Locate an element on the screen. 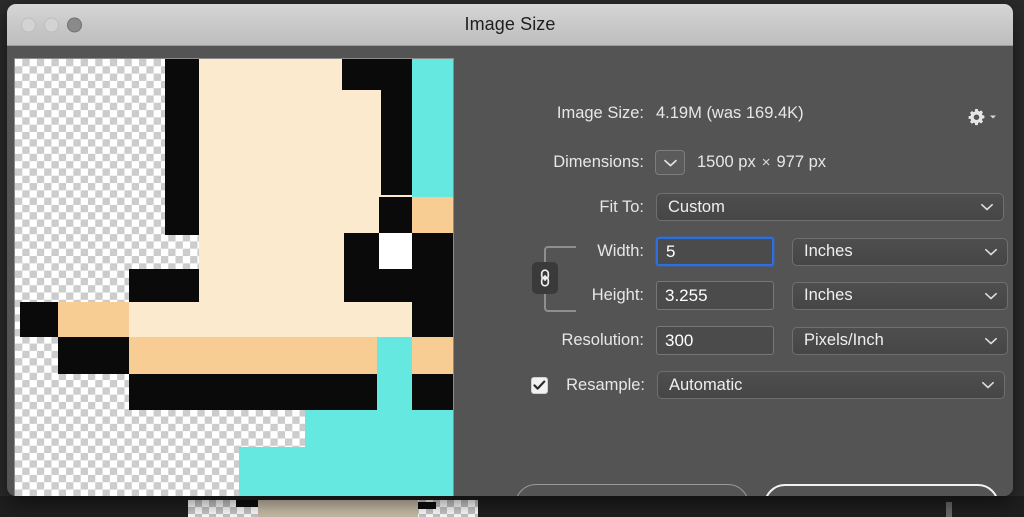 This screenshot has width=1024, height=517. cancel-button: Cancel is located at coordinates (632, 490).